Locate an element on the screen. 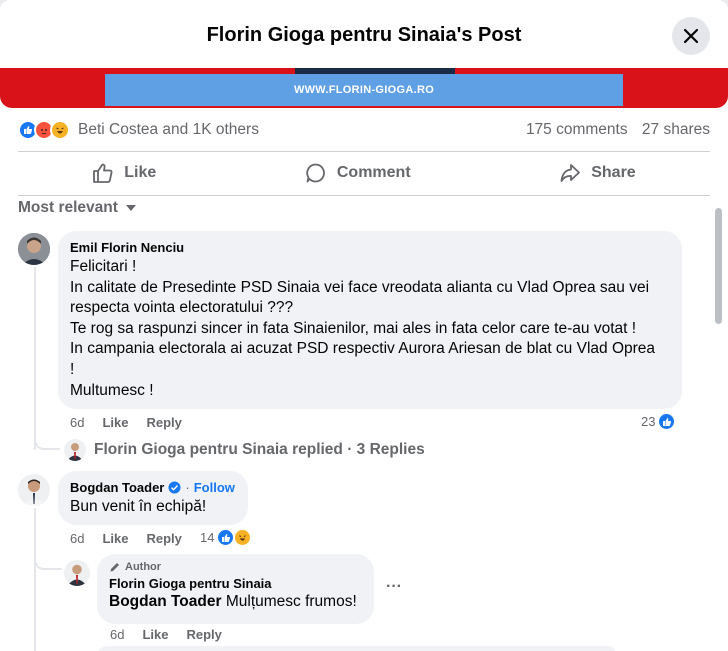 Image resolution: width=728 pixels, height=651 pixels. share-button: Share is located at coordinates (597, 173).